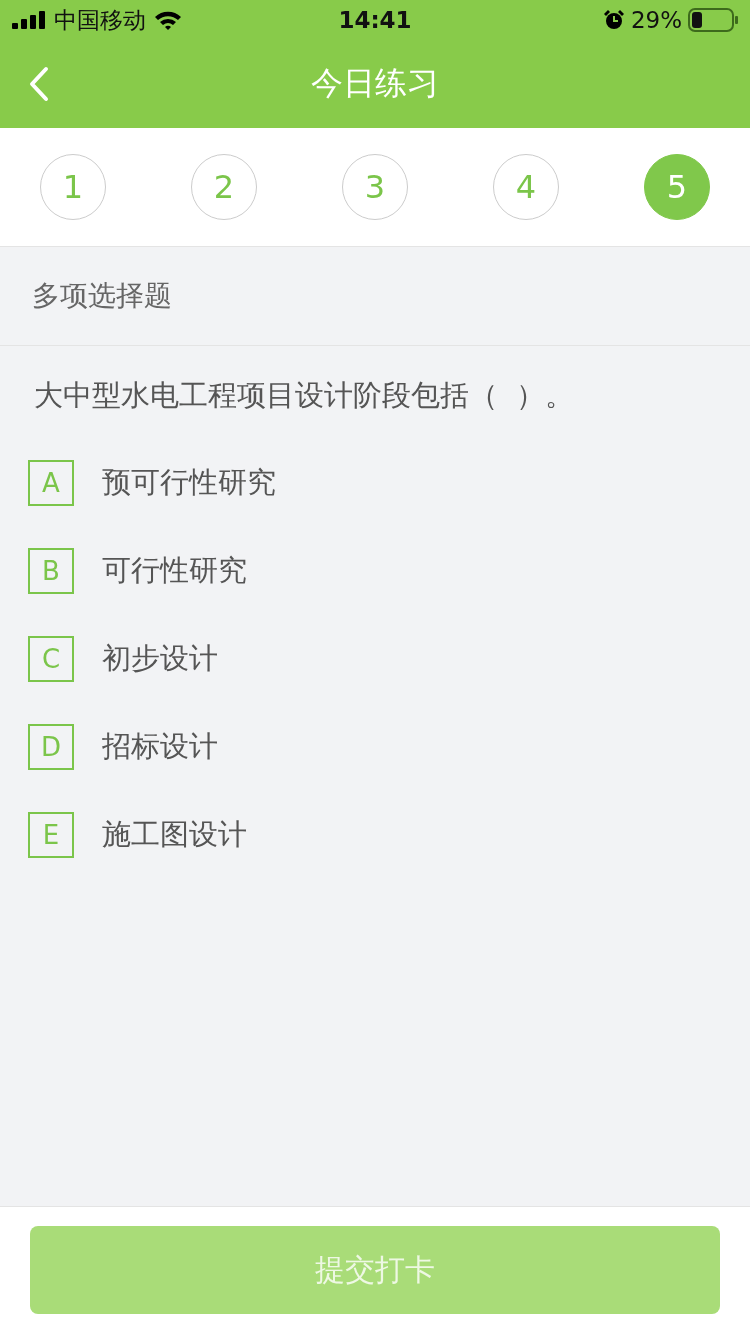  I want to click on battery-icon, so click(713, 20).